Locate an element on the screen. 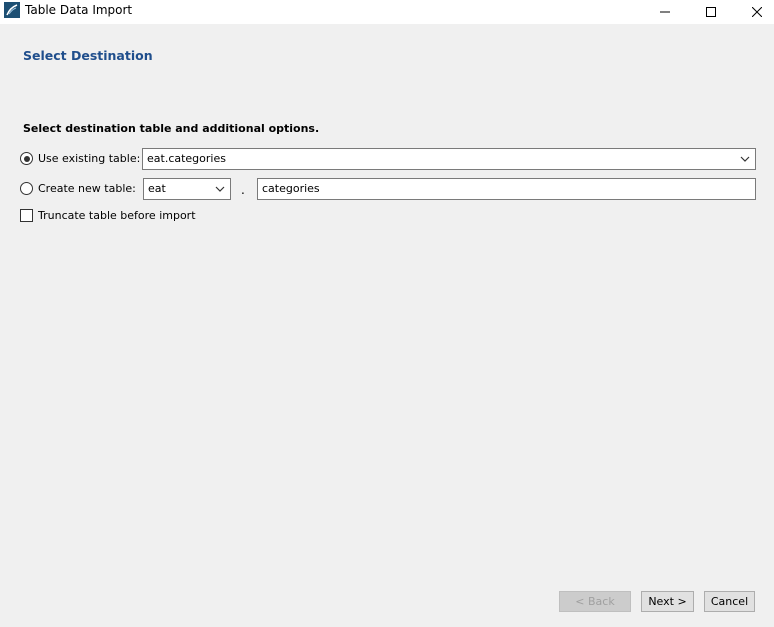 Image resolution: width=774 pixels, height=627 pixels. new-table-name-input: categories is located at coordinates (506, 189).